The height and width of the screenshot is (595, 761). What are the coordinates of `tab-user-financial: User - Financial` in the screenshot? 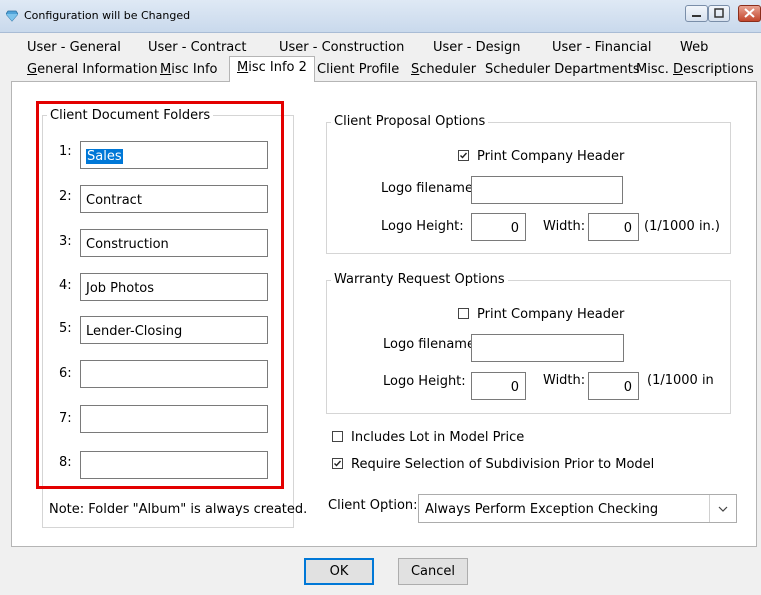 It's located at (602, 47).